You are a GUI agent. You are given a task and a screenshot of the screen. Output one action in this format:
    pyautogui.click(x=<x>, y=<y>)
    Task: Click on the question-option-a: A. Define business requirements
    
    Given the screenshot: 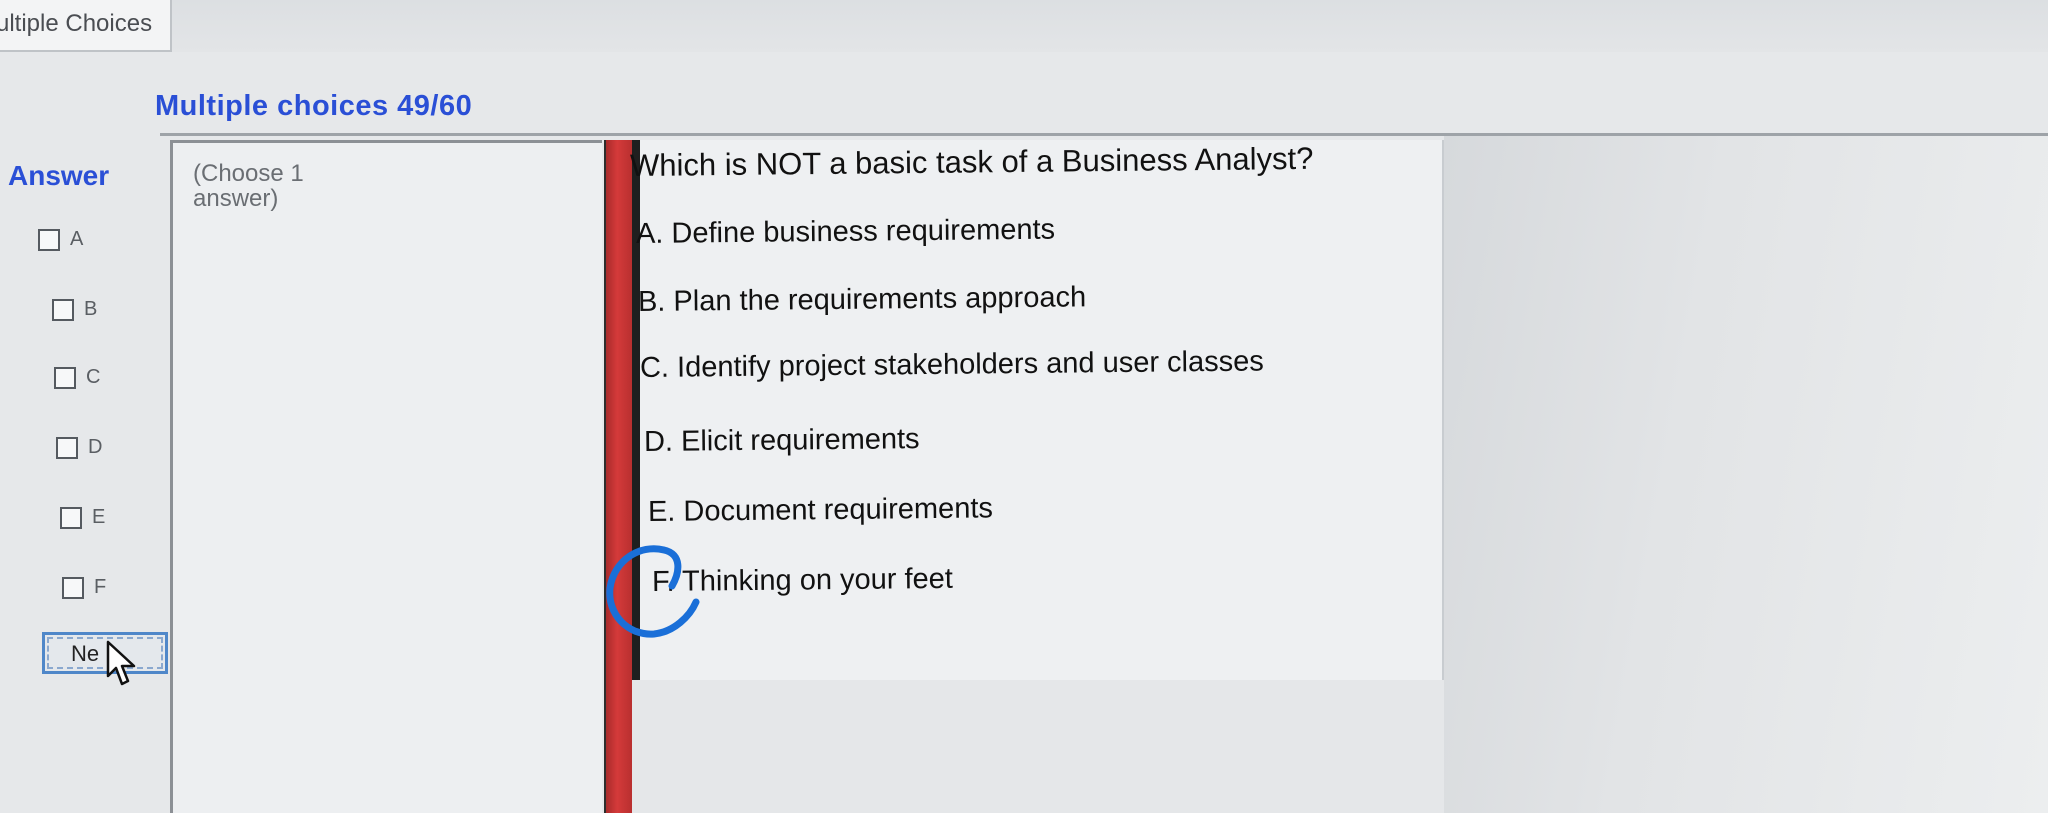 What is the action you would take?
    pyautogui.click(x=845, y=231)
    